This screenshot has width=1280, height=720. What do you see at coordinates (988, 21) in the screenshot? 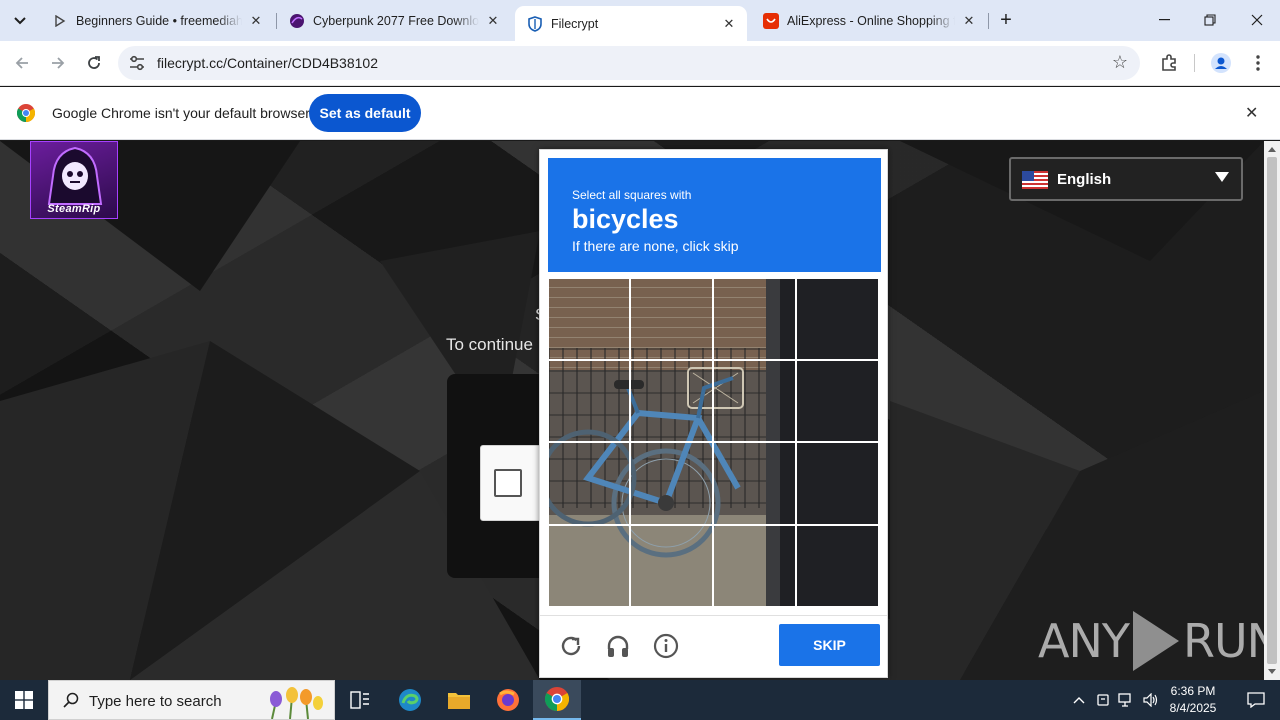
I see `tab-separator` at bounding box center [988, 21].